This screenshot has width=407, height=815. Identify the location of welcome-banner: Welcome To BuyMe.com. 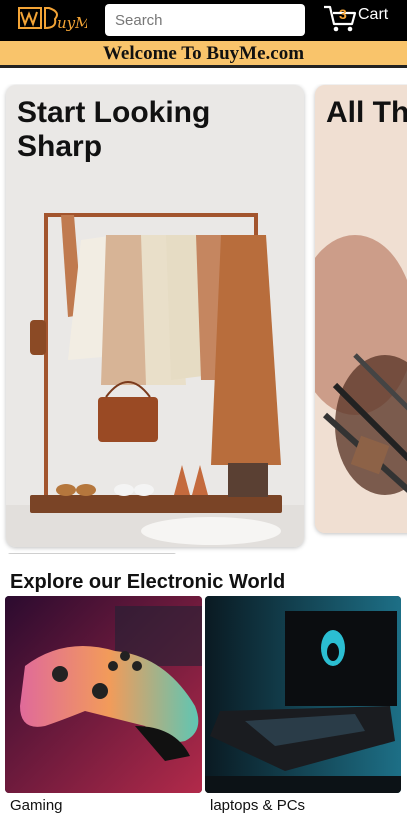
(203, 54).